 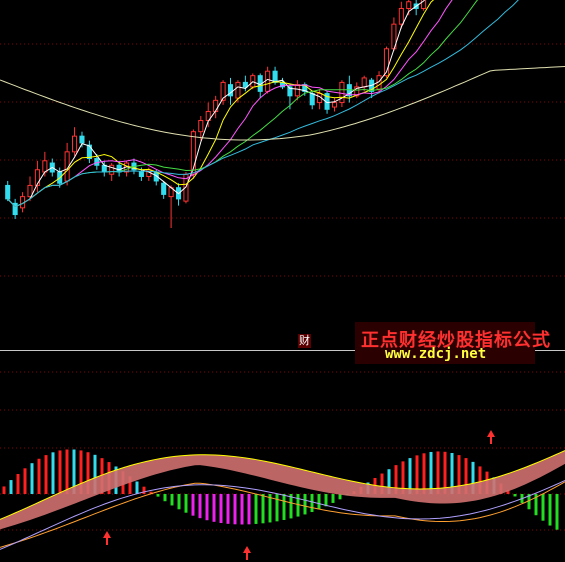 I want to click on panel-label: 财, so click(x=304, y=341).